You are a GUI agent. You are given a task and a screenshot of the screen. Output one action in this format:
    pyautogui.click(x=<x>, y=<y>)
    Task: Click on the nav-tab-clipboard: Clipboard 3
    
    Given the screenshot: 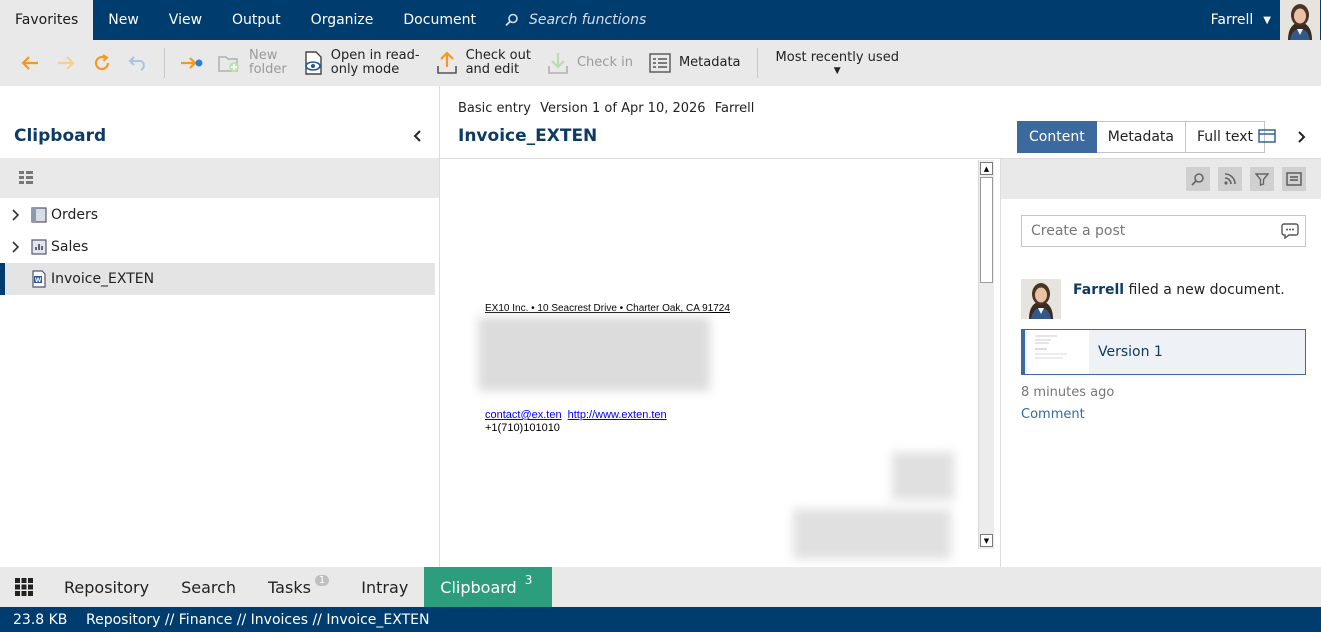 What is the action you would take?
    pyautogui.click(x=488, y=587)
    